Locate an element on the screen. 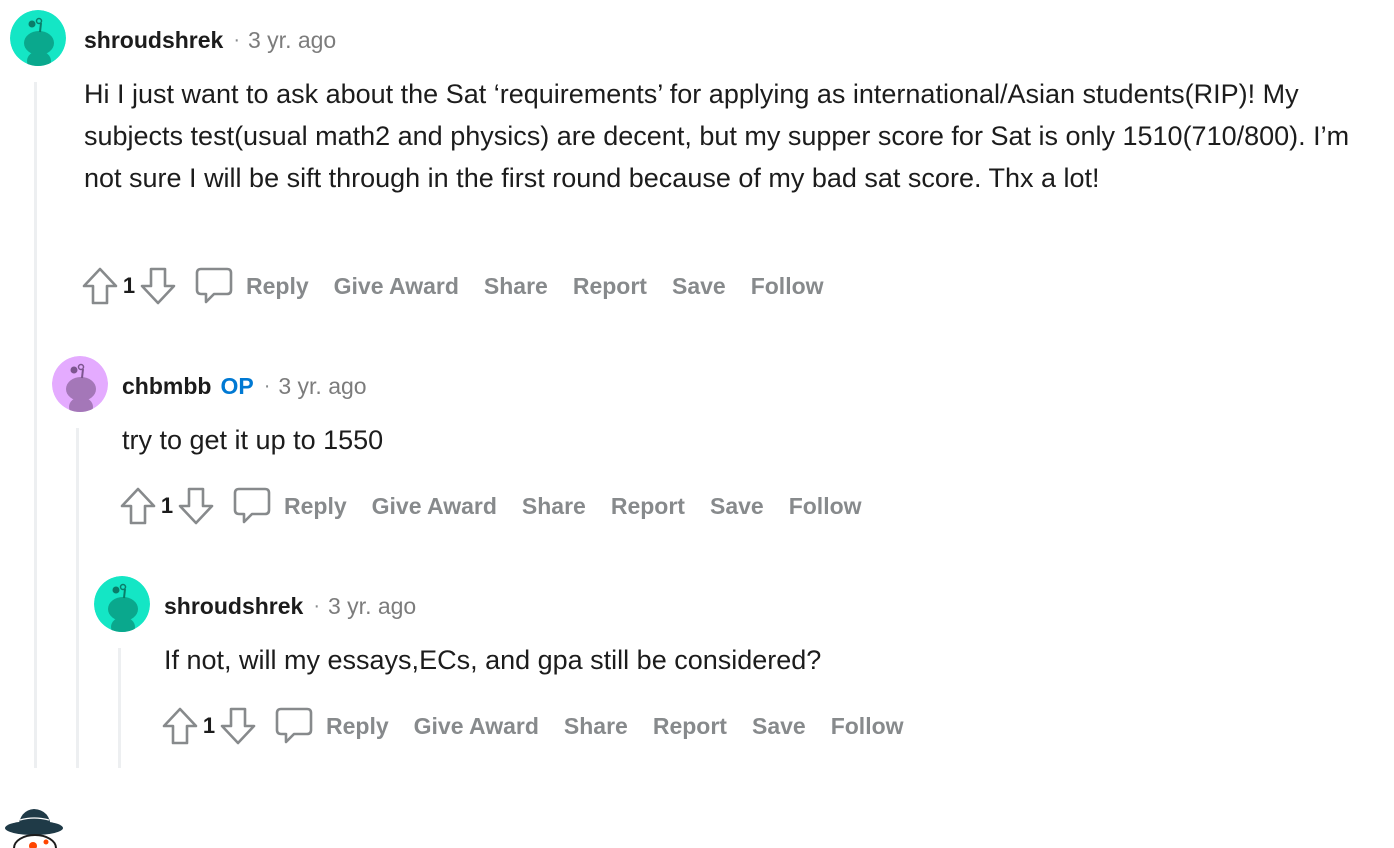 The height and width of the screenshot is (848, 1394). op-badge: OP is located at coordinates (237, 386).